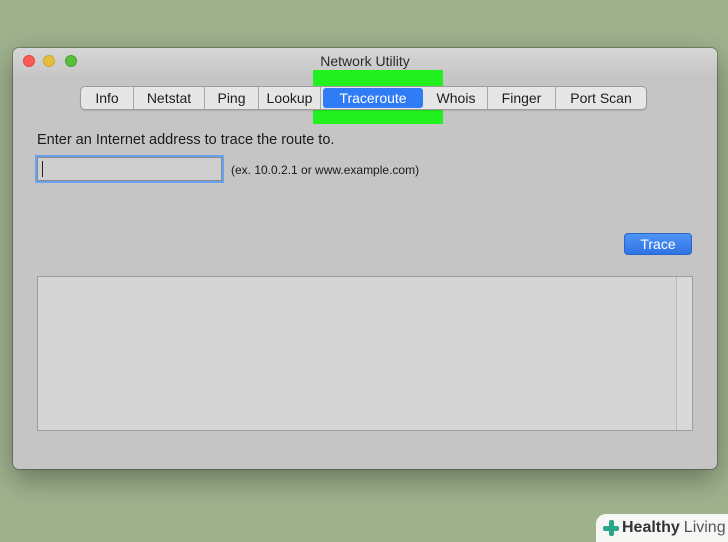 This screenshot has width=728, height=542. What do you see at coordinates (129, 169) in the screenshot?
I see `address-input` at bounding box center [129, 169].